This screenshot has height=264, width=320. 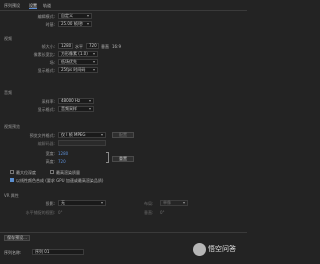 What do you see at coordinates (42, 135) in the screenshot?
I see `preview-format-label: 预览文件格式:` at bounding box center [42, 135].